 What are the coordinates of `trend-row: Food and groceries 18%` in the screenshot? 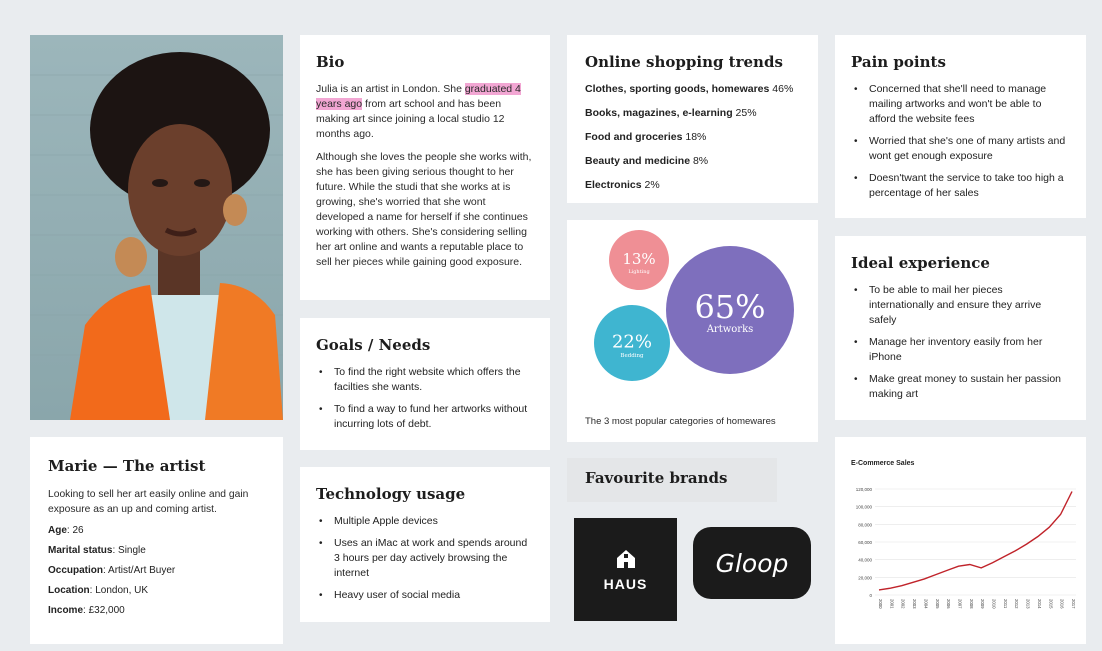 It's located at (692, 137).